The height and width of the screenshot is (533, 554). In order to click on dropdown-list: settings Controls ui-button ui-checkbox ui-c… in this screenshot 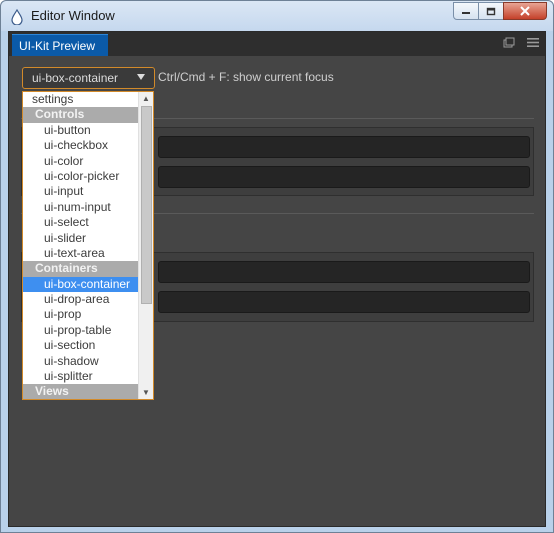, I will do `click(81, 245)`.